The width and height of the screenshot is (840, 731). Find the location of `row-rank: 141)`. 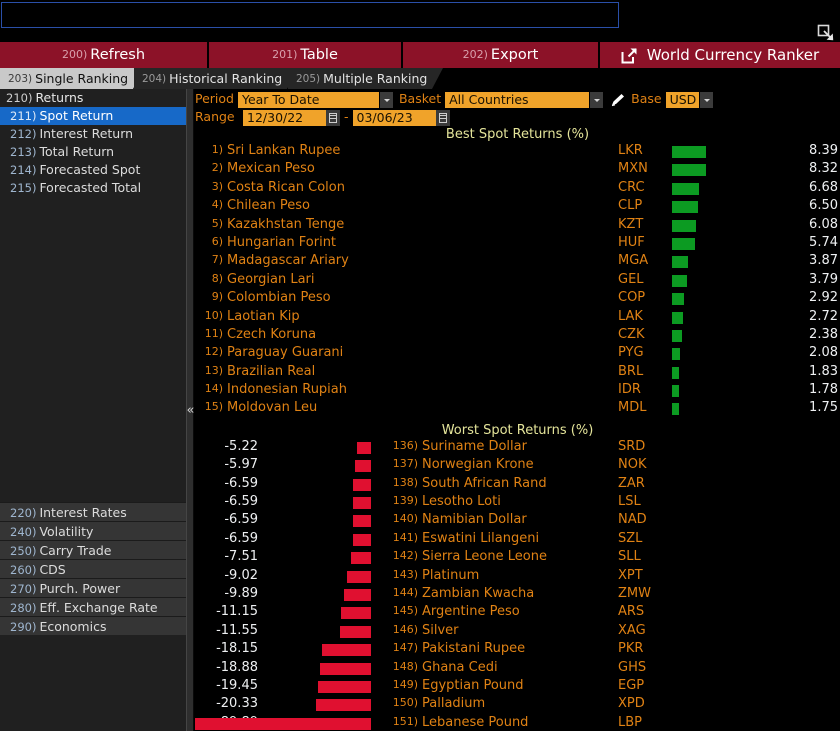

row-rank: 141) is located at coordinates (405, 537).